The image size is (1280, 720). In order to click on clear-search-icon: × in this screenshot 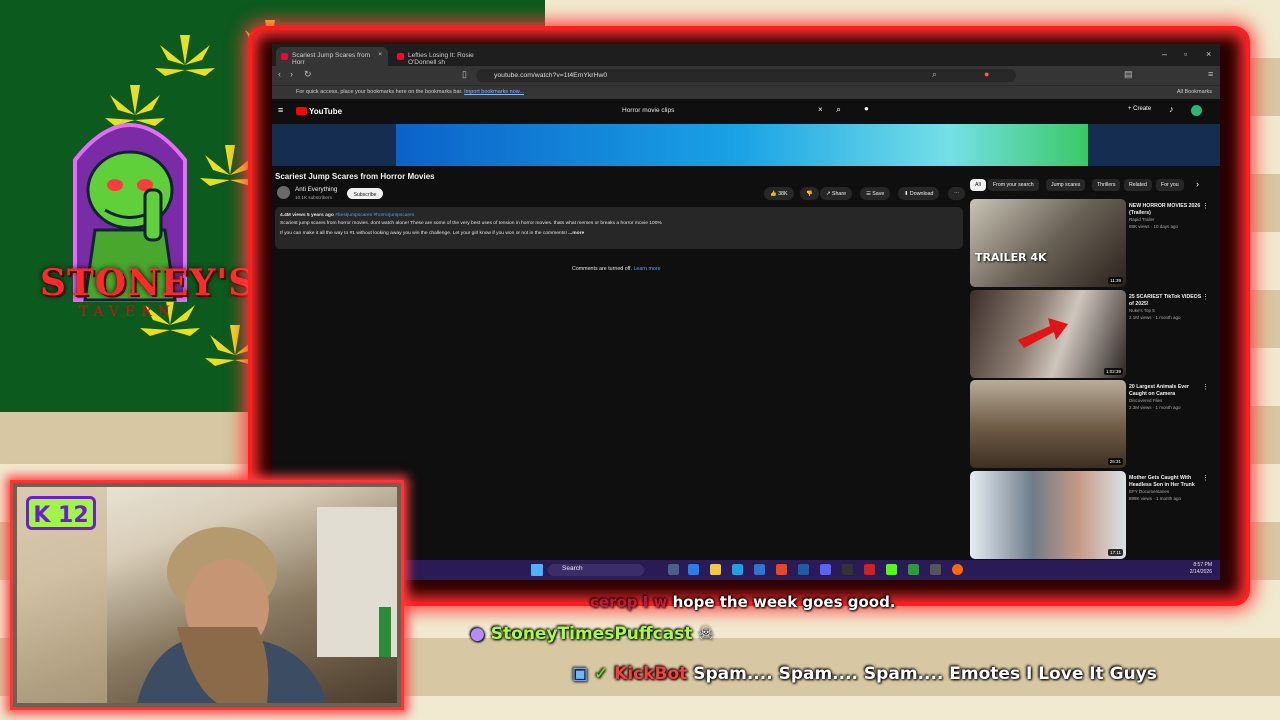, I will do `click(820, 109)`.